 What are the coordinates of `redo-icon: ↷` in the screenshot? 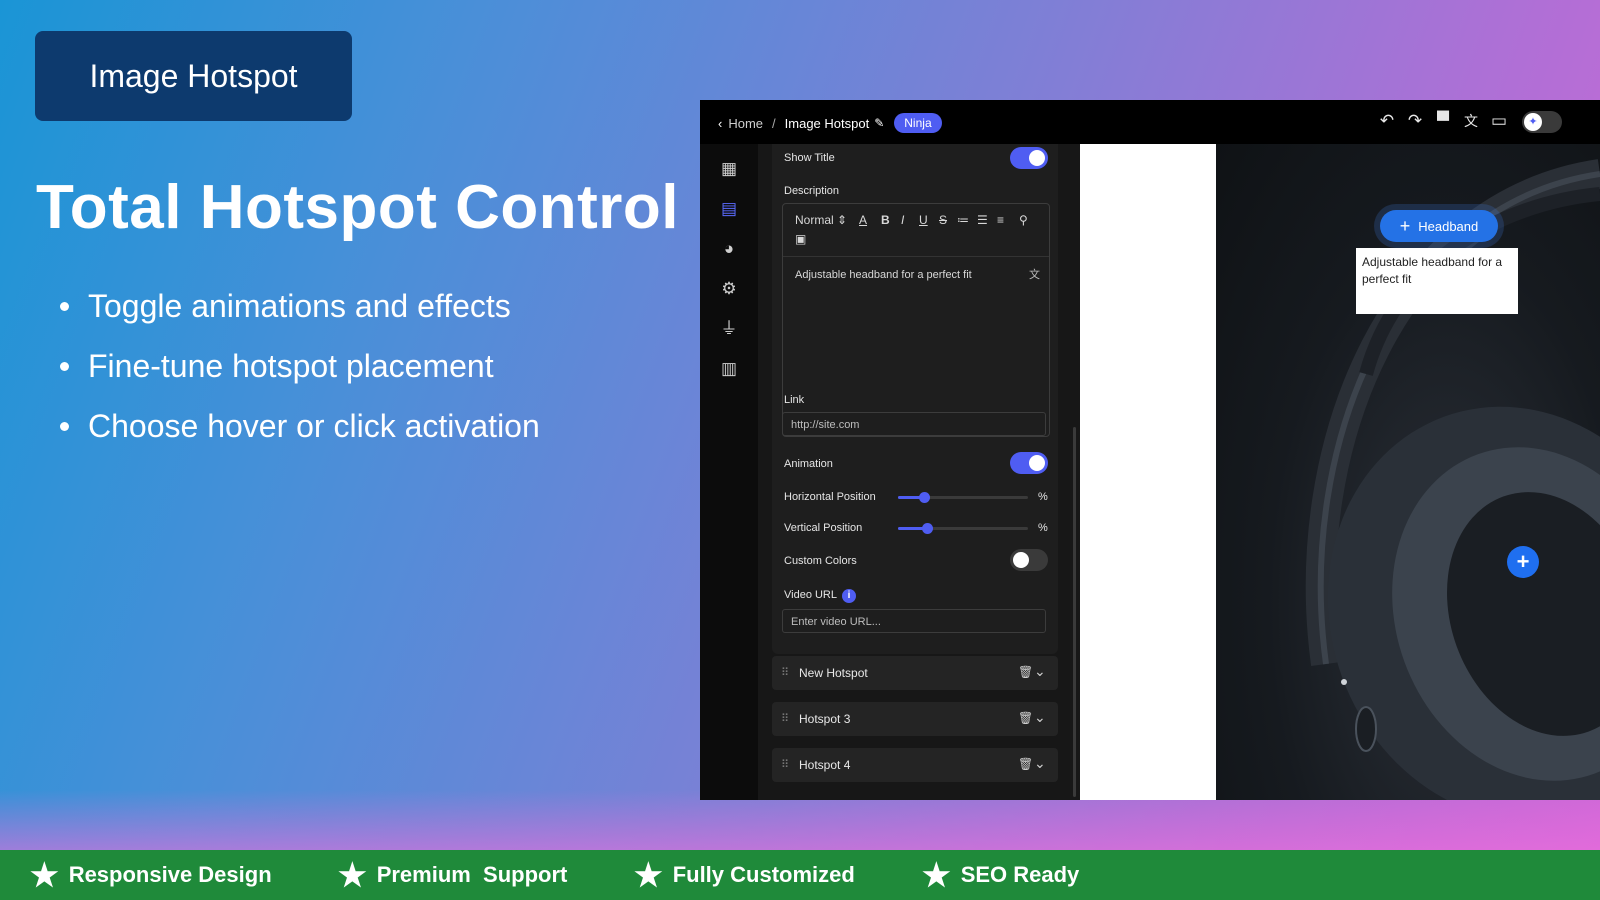 It's located at (1415, 121).